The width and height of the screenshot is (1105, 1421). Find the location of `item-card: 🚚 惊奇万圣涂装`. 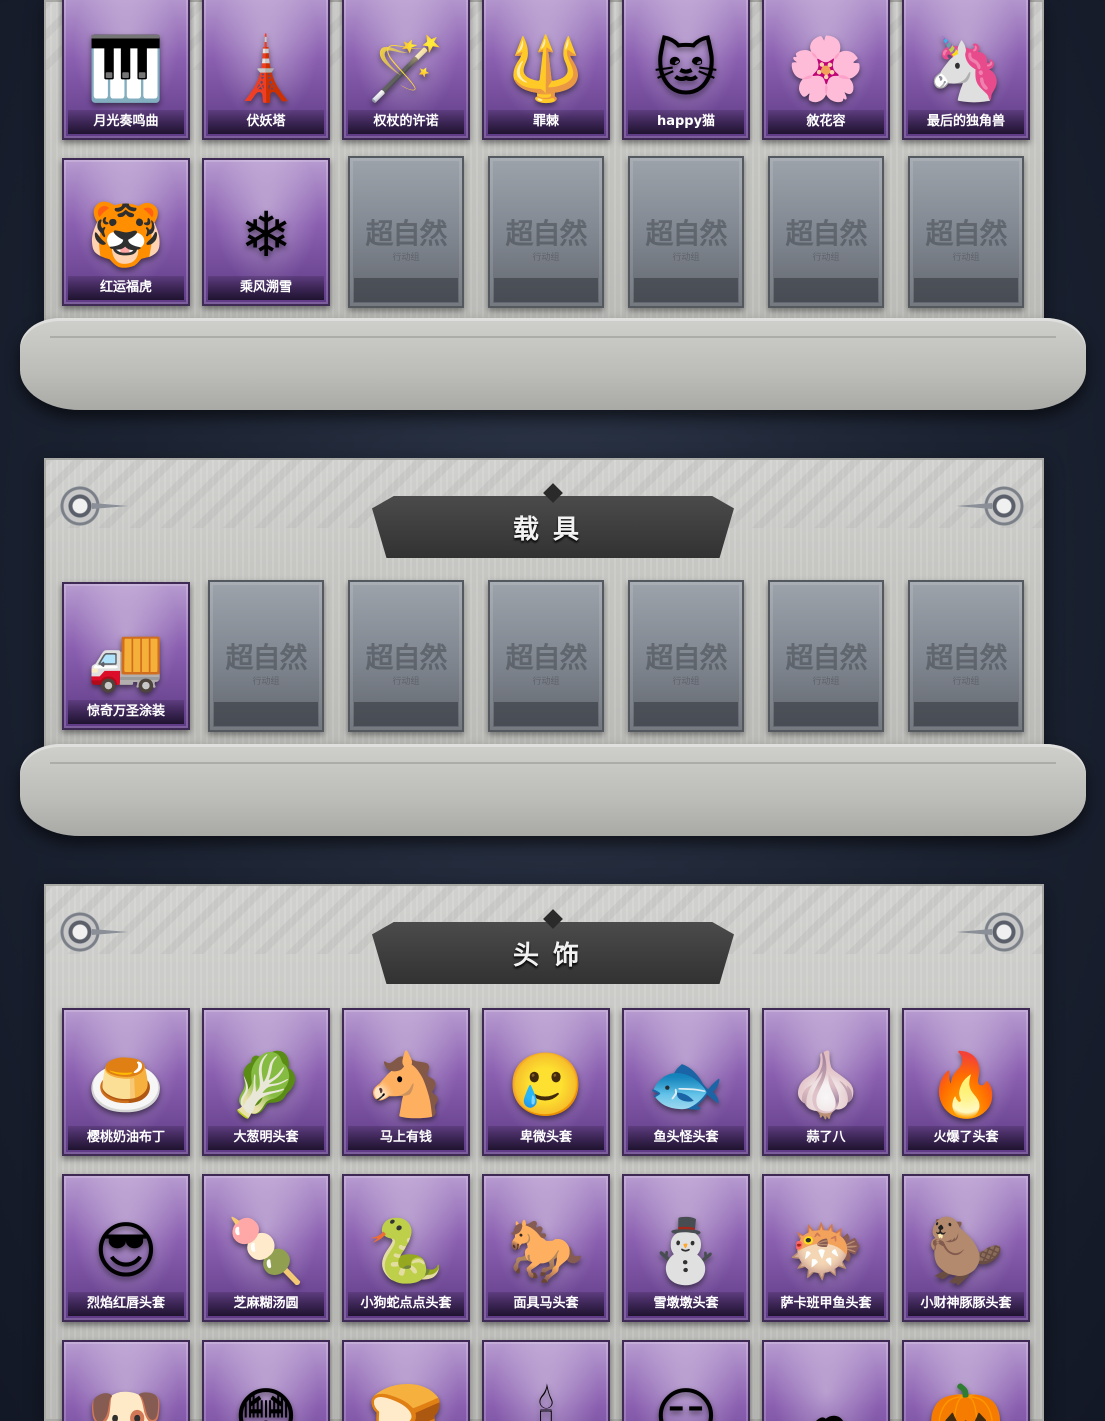

item-card: 🚚 惊奇万圣涂装 is located at coordinates (126, 656).